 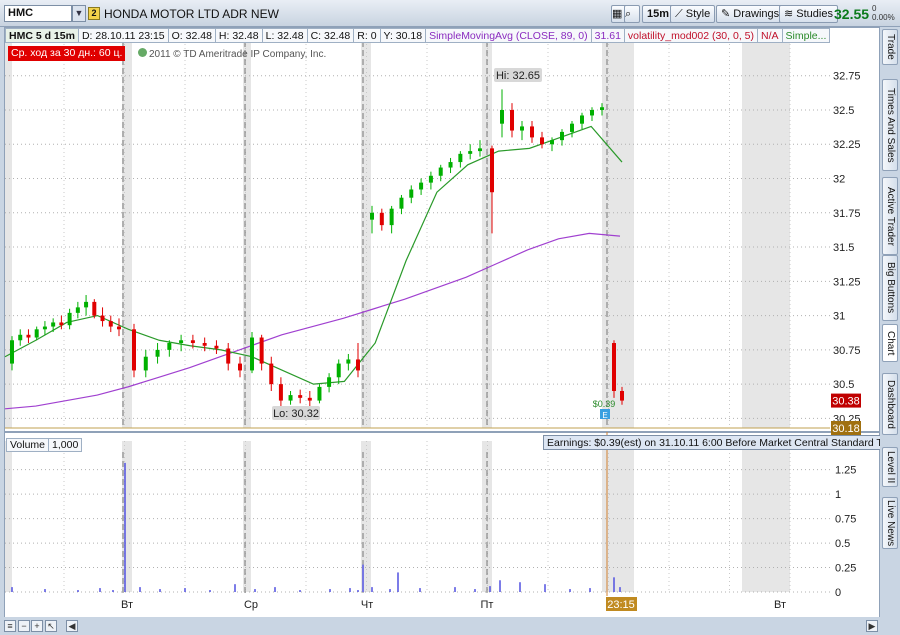 What do you see at coordinates (24, 626) in the screenshot?
I see `zoom-out-icon: −` at bounding box center [24, 626].